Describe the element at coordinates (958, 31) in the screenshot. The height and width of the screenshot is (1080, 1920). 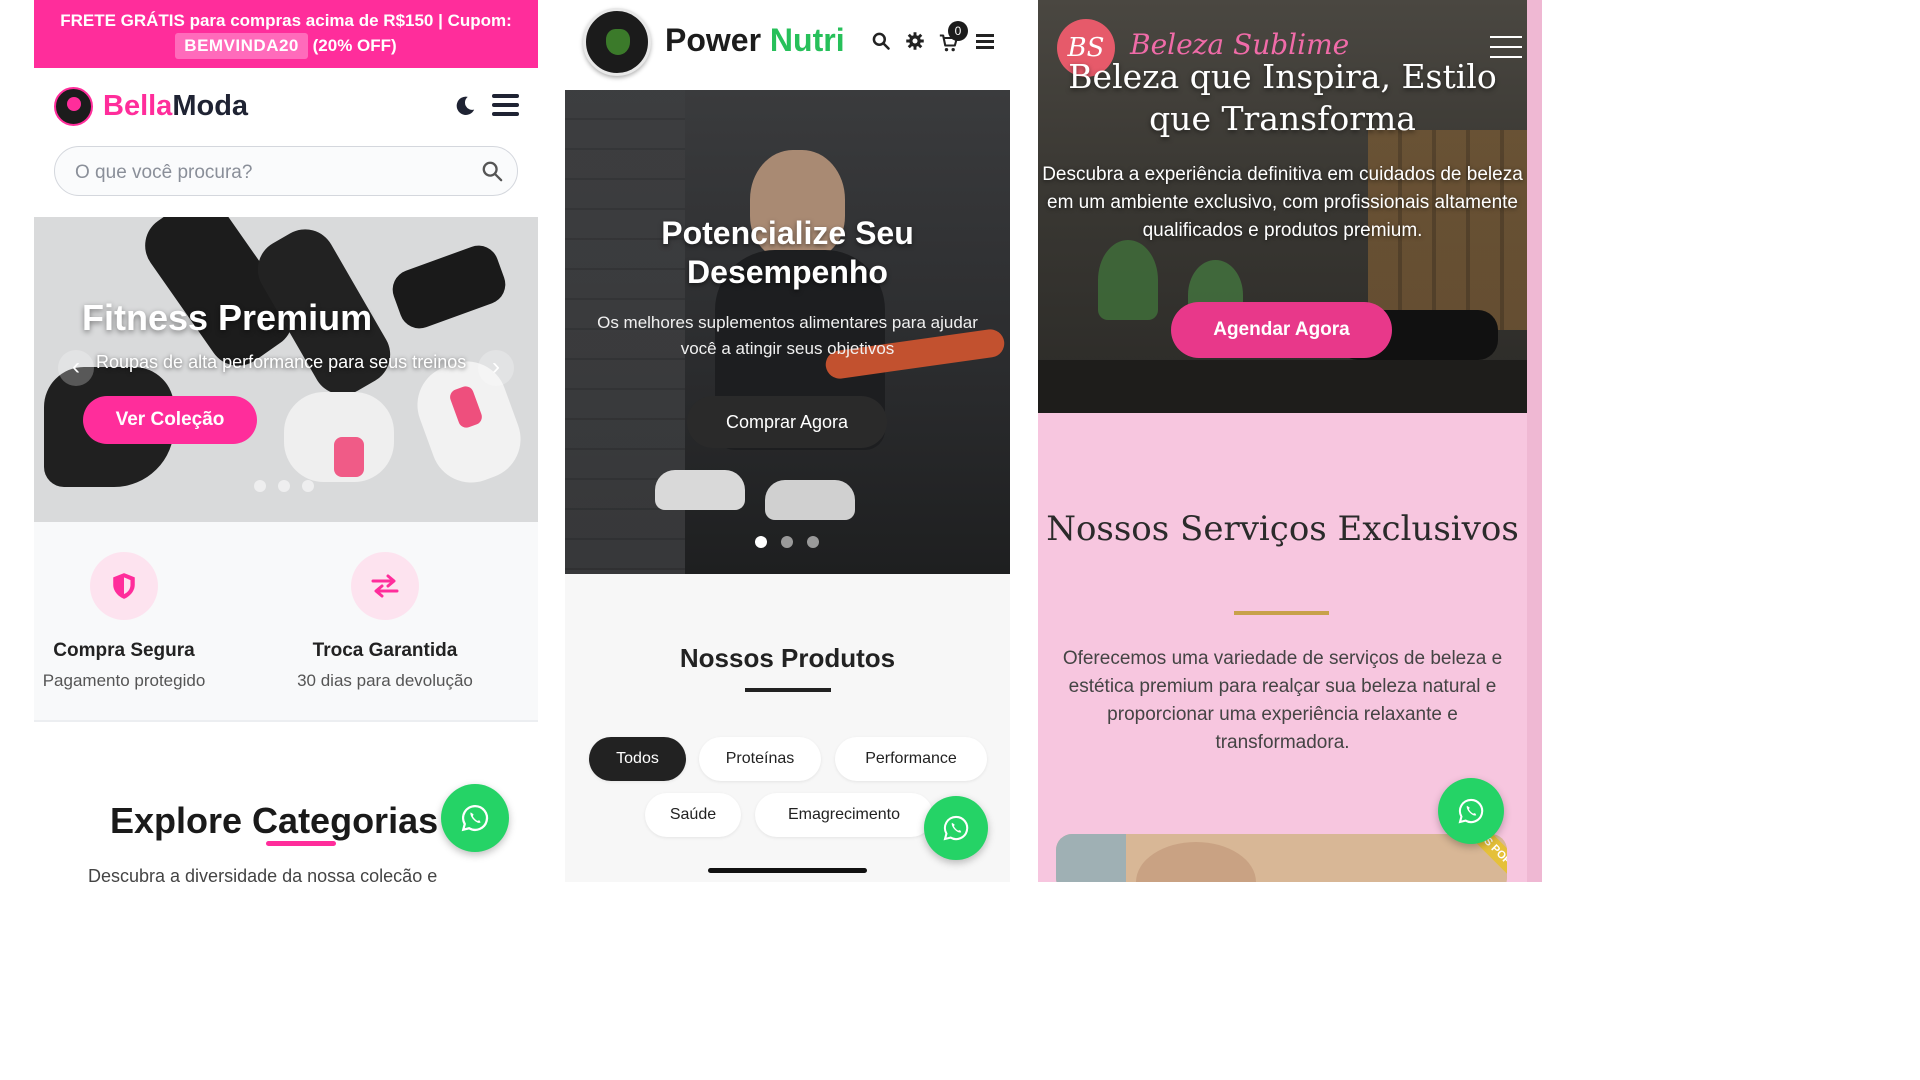
I see `cart-count-badge: 0` at that location.